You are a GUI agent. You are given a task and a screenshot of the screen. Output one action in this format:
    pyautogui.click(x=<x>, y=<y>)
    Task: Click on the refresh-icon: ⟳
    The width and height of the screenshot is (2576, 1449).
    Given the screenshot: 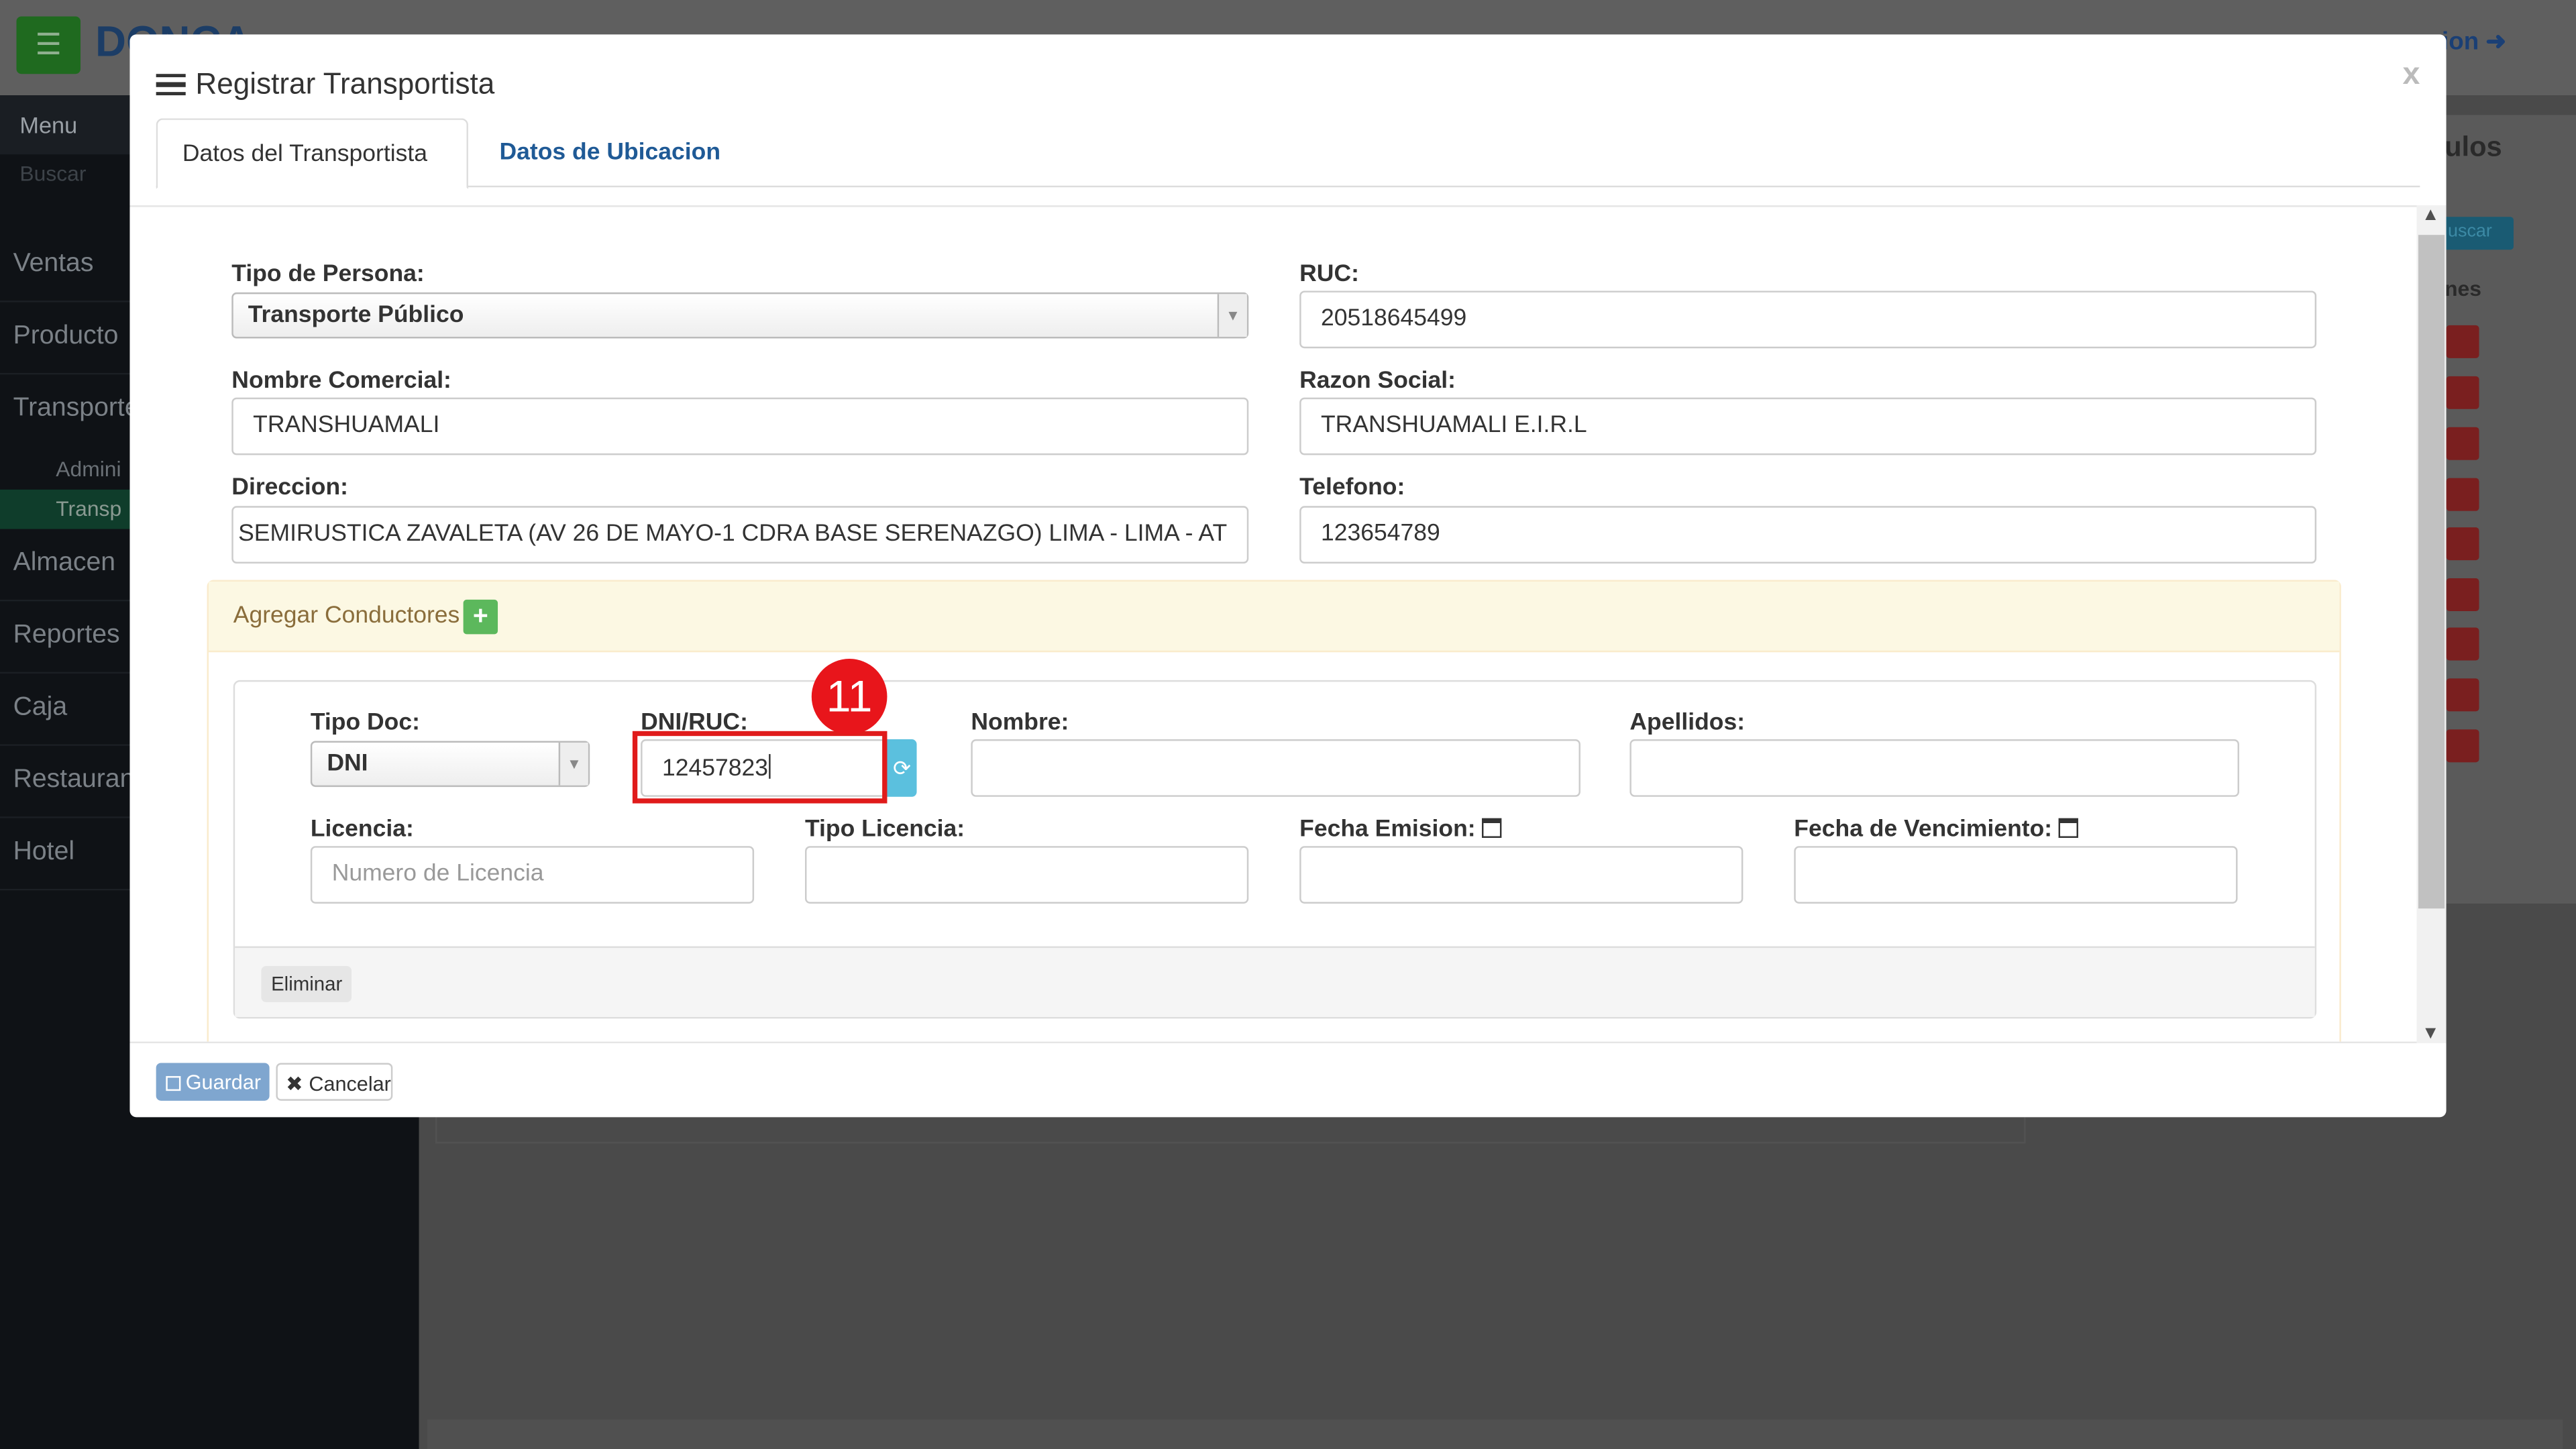 What is the action you would take?
    pyautogui.click(x=902, y=768)
    